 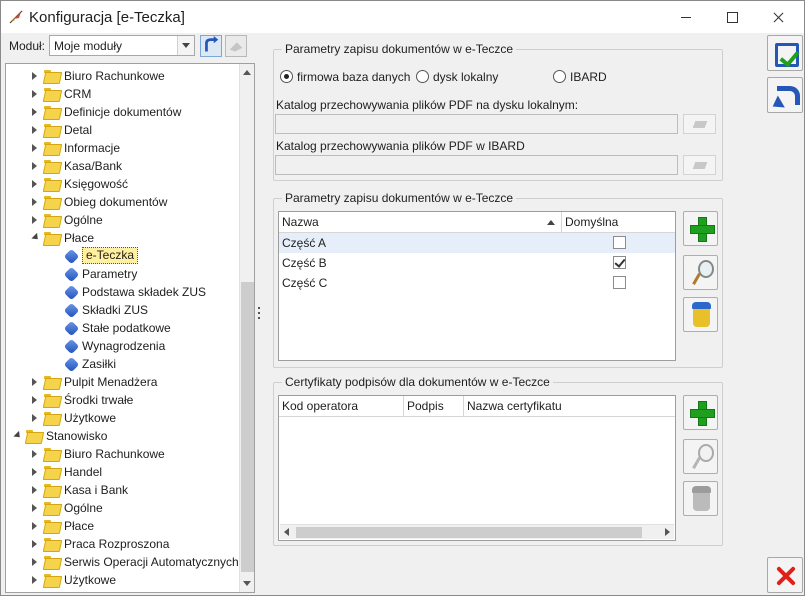 I want to click on splitter-handle, so click(x=259, y=314).